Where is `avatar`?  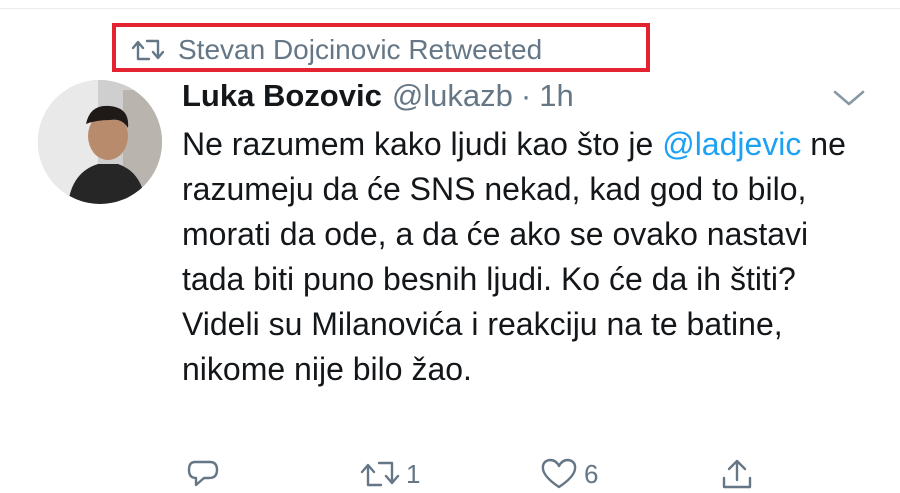
avatar is located at coordinates (100, 142).